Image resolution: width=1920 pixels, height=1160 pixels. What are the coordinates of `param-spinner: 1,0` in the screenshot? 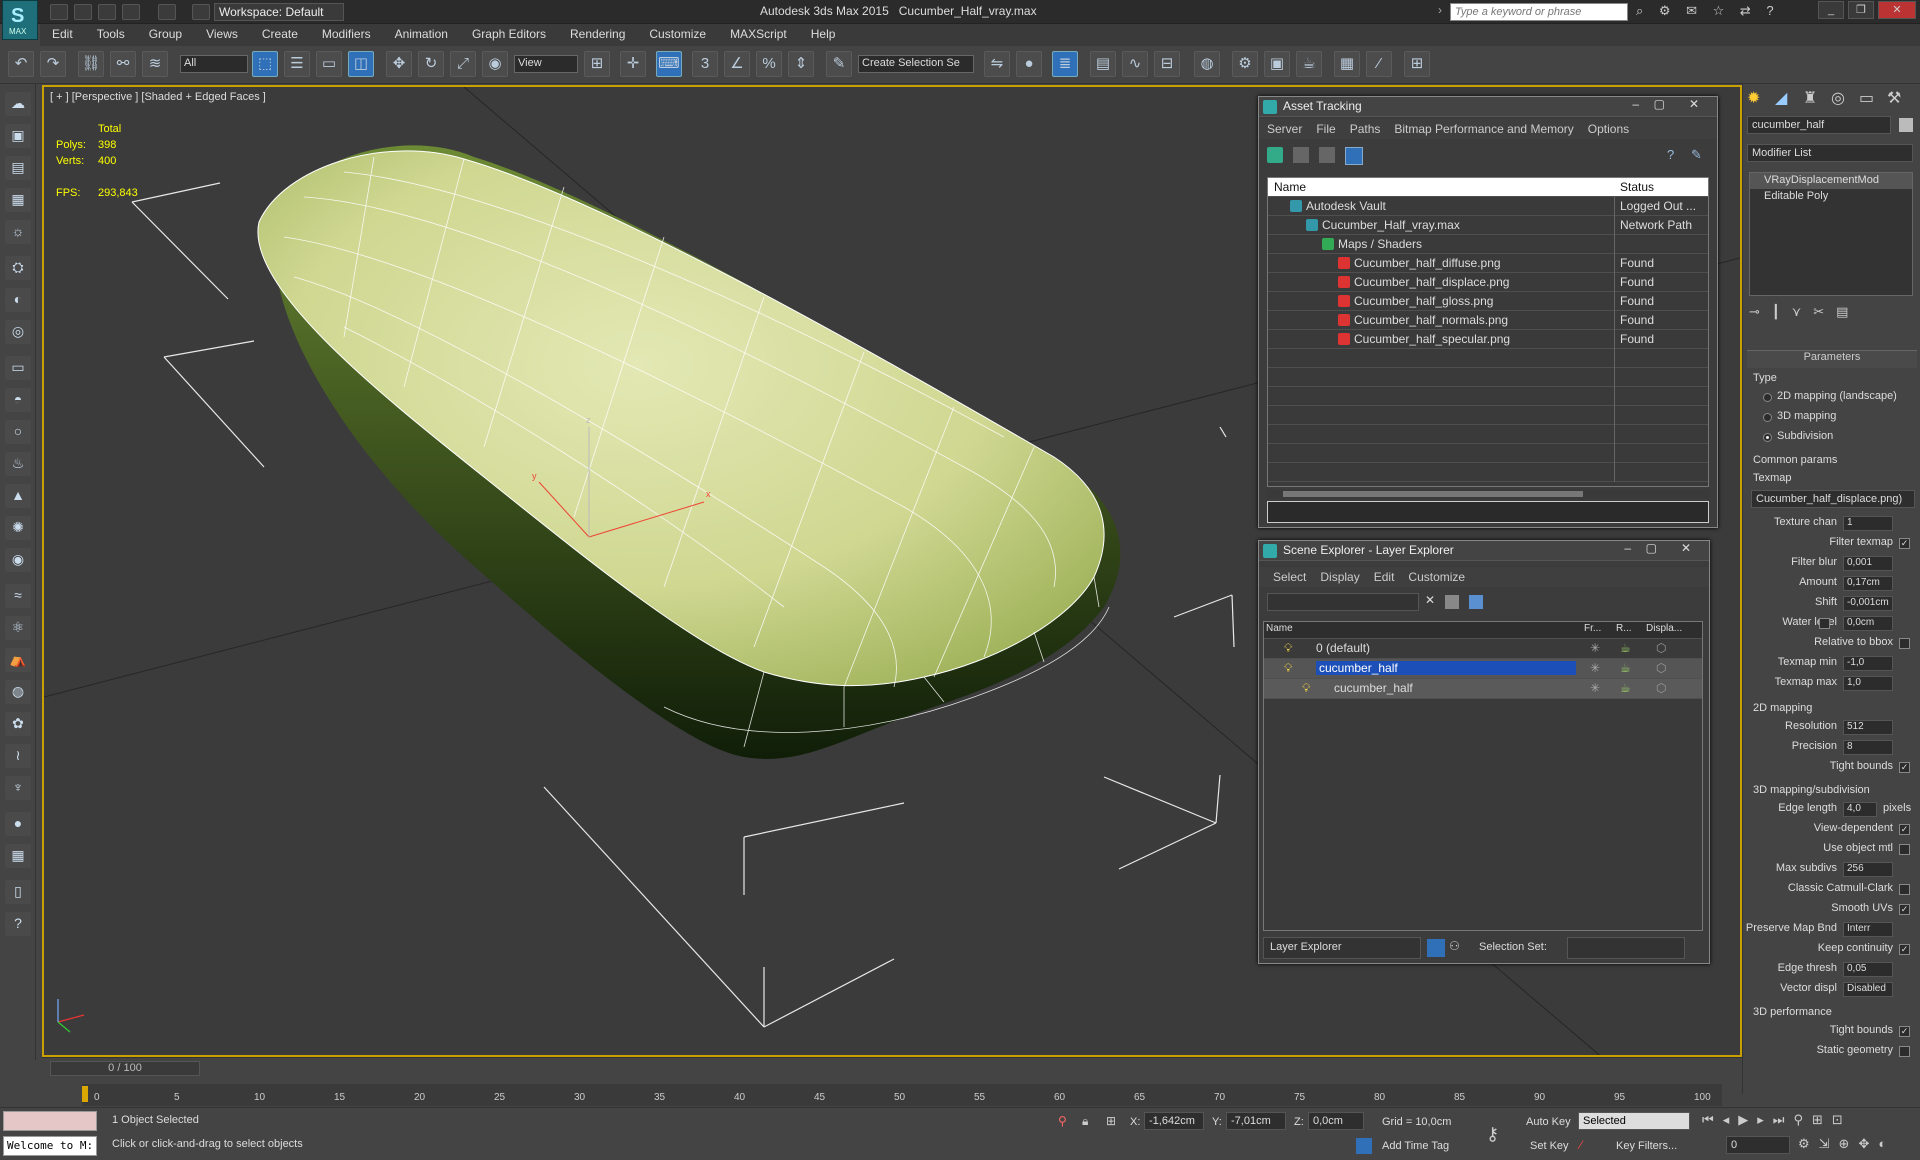 It's located at (1868, 683).